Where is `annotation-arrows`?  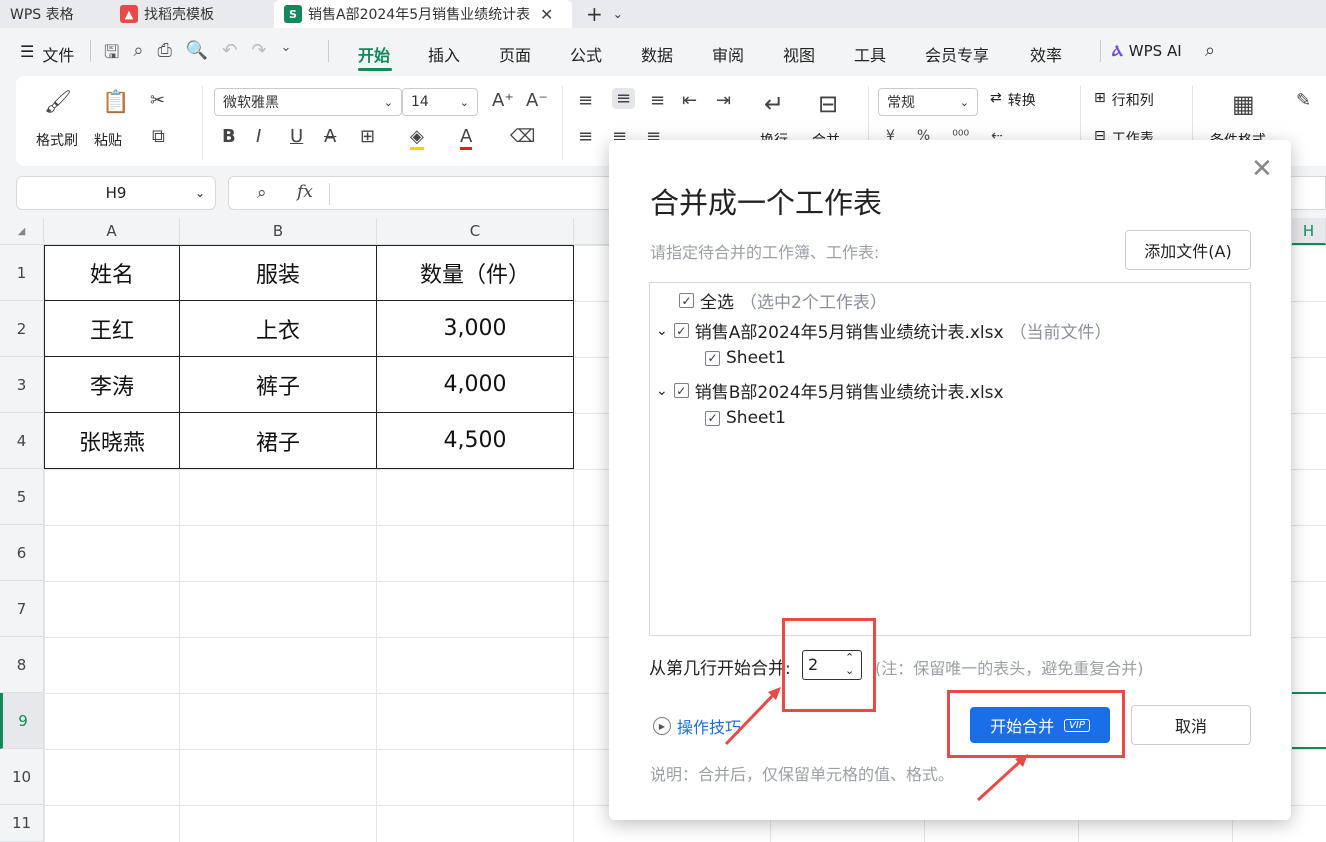
annotation-arrows is located at coordinates (876, 744).